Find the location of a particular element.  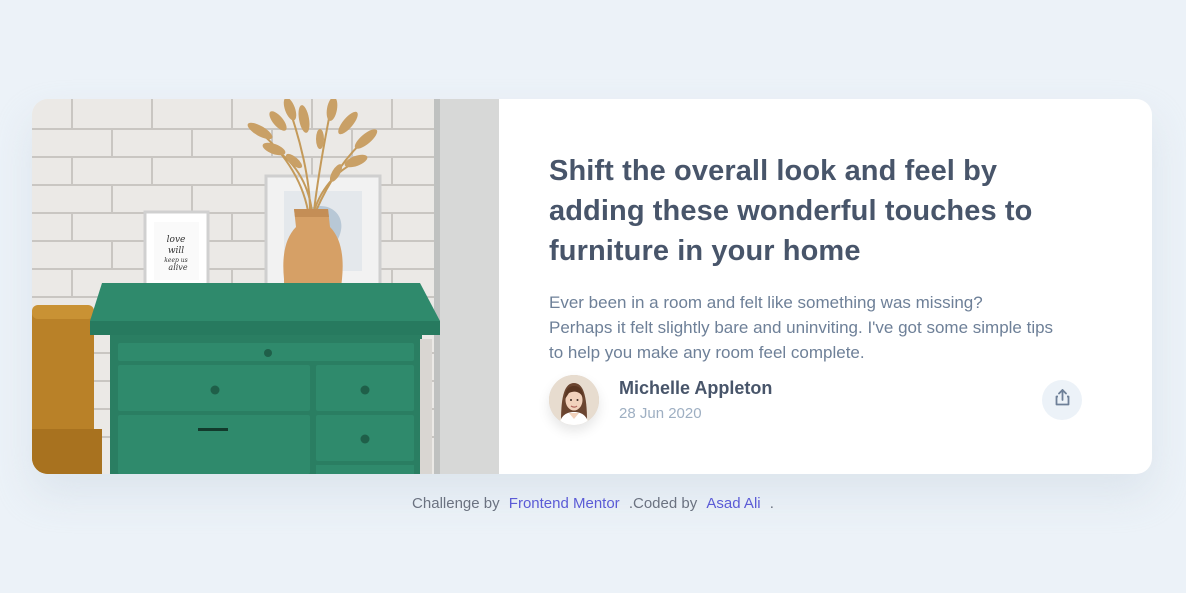

avatar is located at coordinates (574, 400).